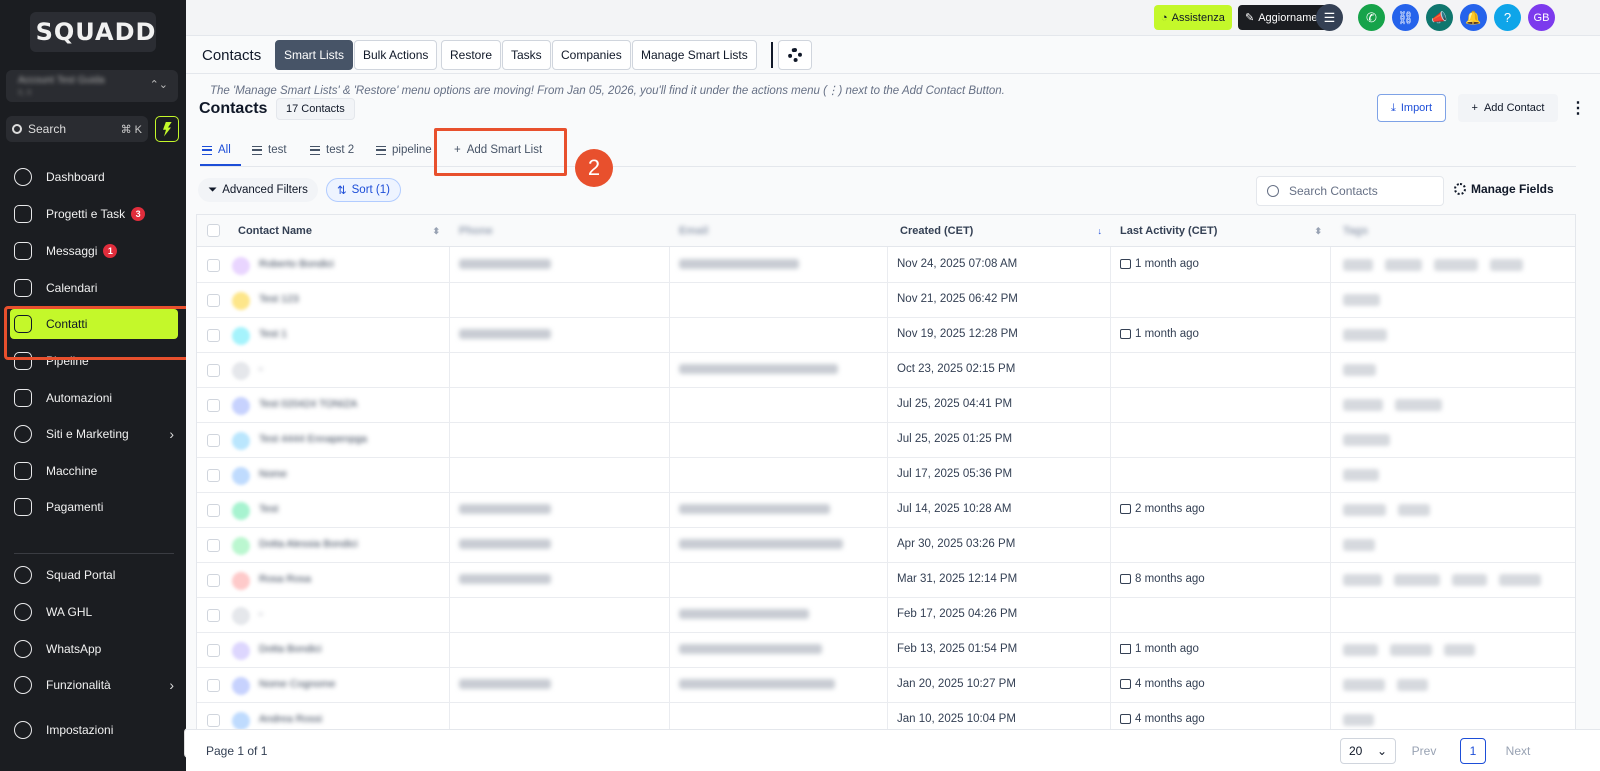 This screenshot has width=1600, height=771. What do you see at coordinates (216, 150) in the screenshot?
I see `smart-tab-all: All` at bounding box center [216, 150].